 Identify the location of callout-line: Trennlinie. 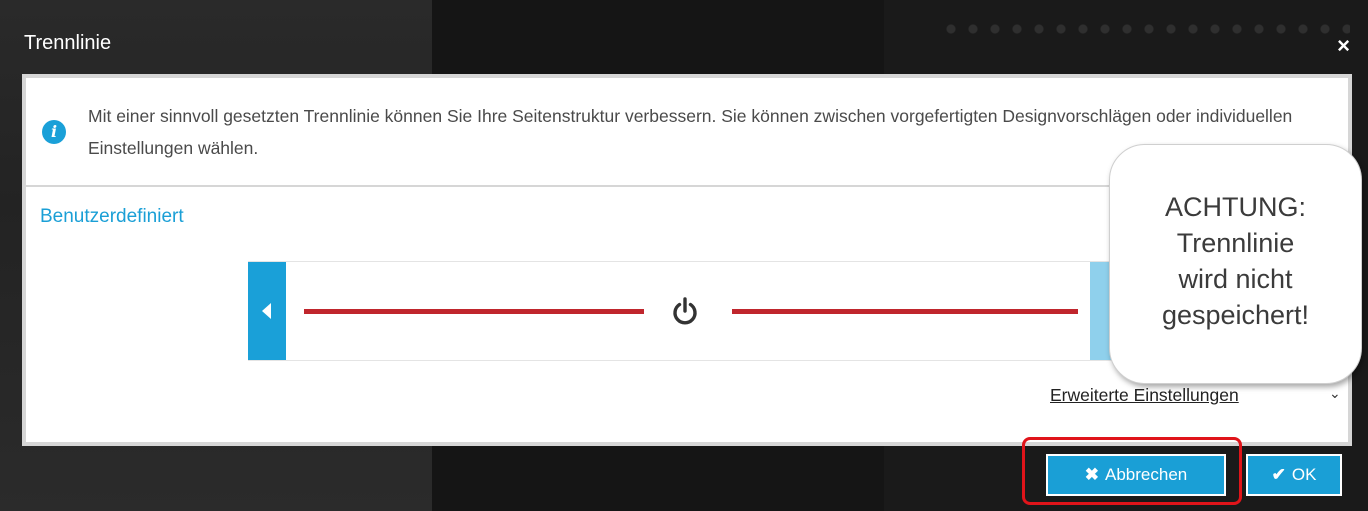
(1235, 243).